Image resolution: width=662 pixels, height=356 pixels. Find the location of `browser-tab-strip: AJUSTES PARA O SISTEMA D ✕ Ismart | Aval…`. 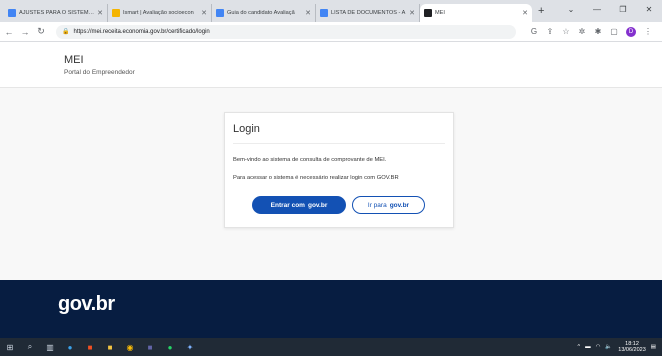

browser-tab-strip: AJUSTES PARA O SISTEMA D ✕ Ismart | Aval… is located at coordinates (331, 11).